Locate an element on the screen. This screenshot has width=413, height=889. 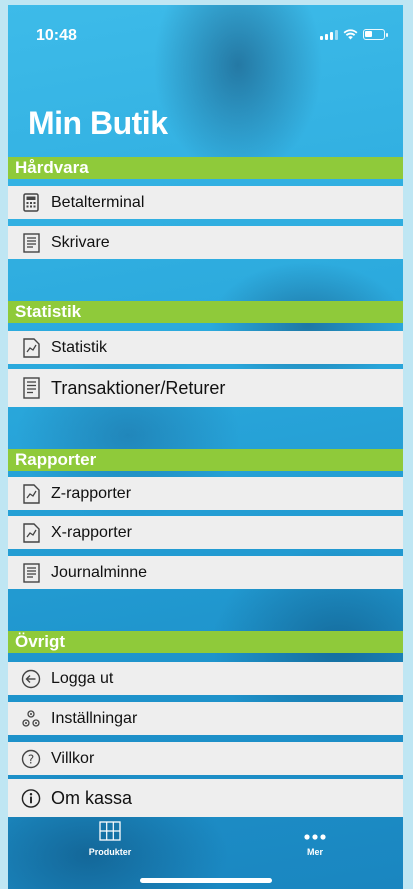
tab-mer: Mer is located at coordinates (315, 834).